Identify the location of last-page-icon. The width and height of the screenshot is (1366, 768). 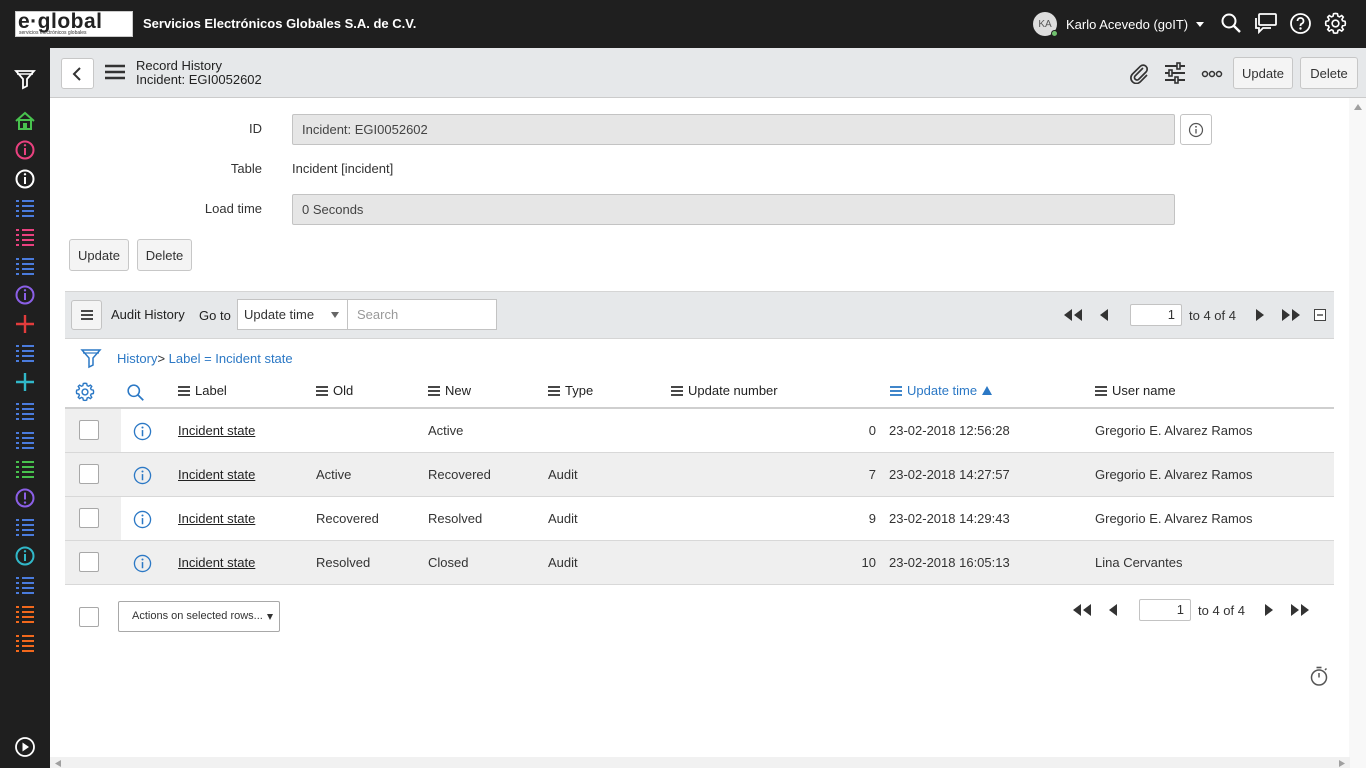
(1291, 316).